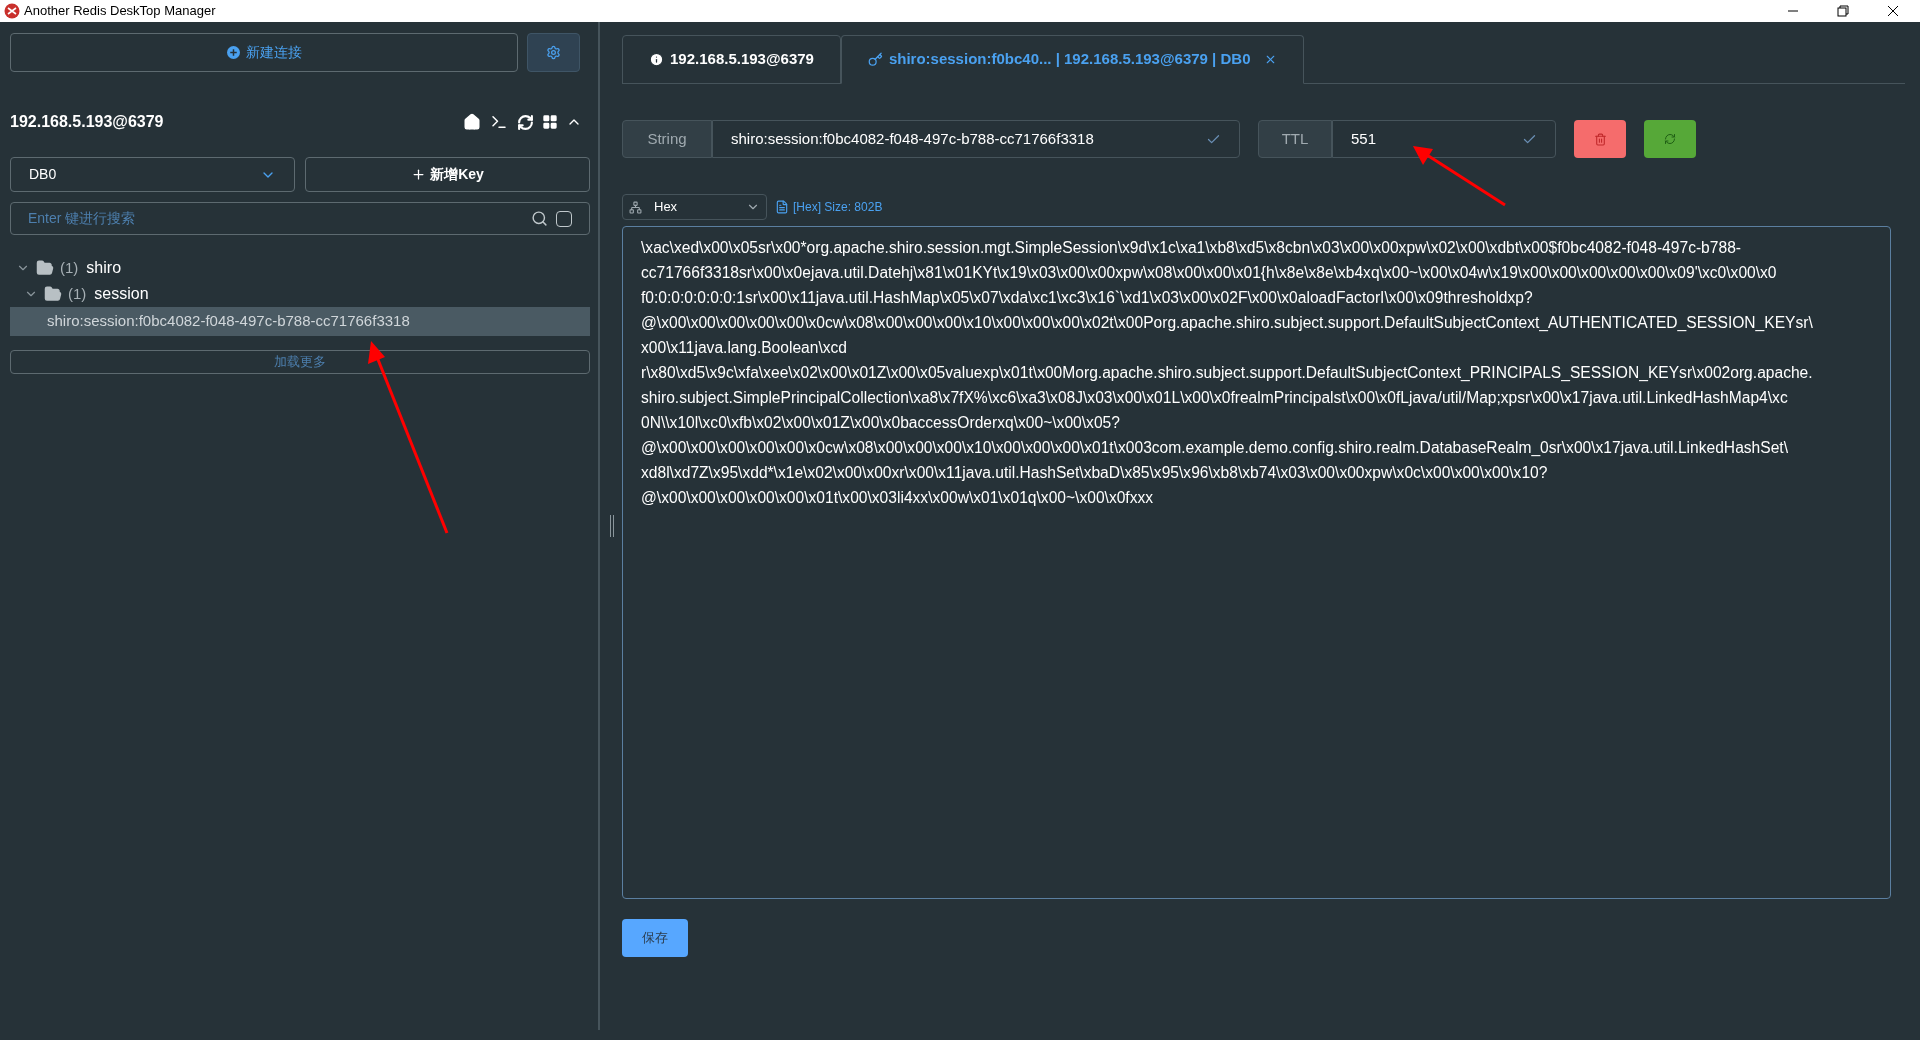  I want to click on tab-label: 192.168.5.193@6379, so click(742, 59).